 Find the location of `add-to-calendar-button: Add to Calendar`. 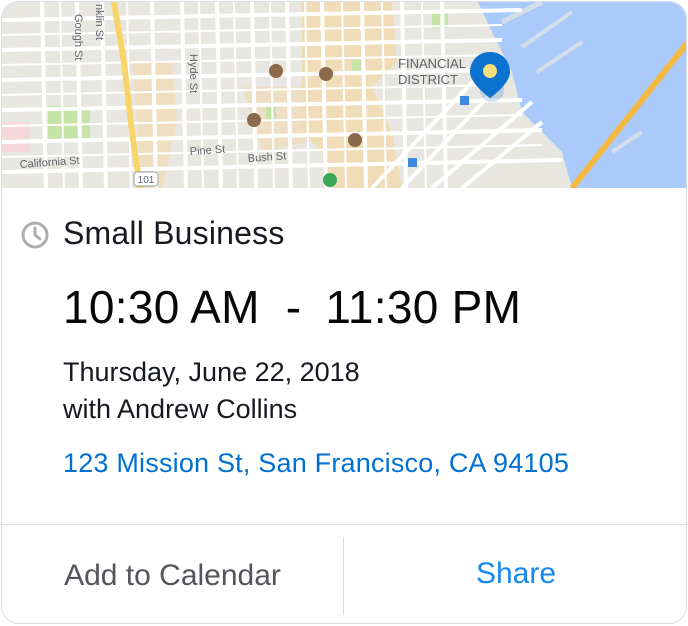

add-to-calendar-button: Add to Calendar is located at coordinates (172, 574).